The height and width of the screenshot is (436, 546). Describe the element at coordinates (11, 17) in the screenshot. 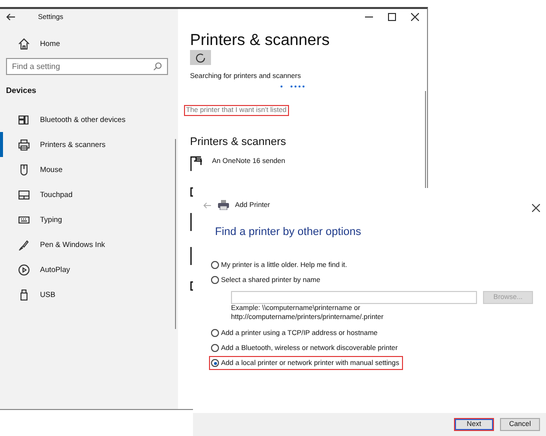

I see `back-arrow-icon` at that location.